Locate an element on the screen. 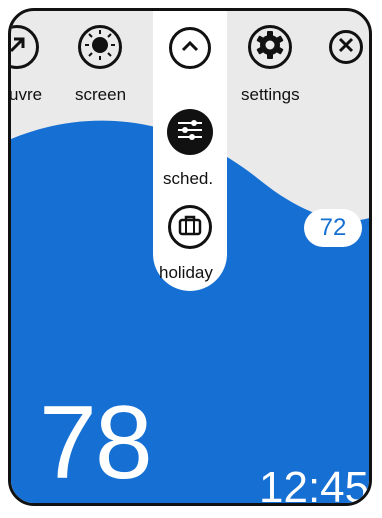  gear-icon is located at coordinates (270, 47).